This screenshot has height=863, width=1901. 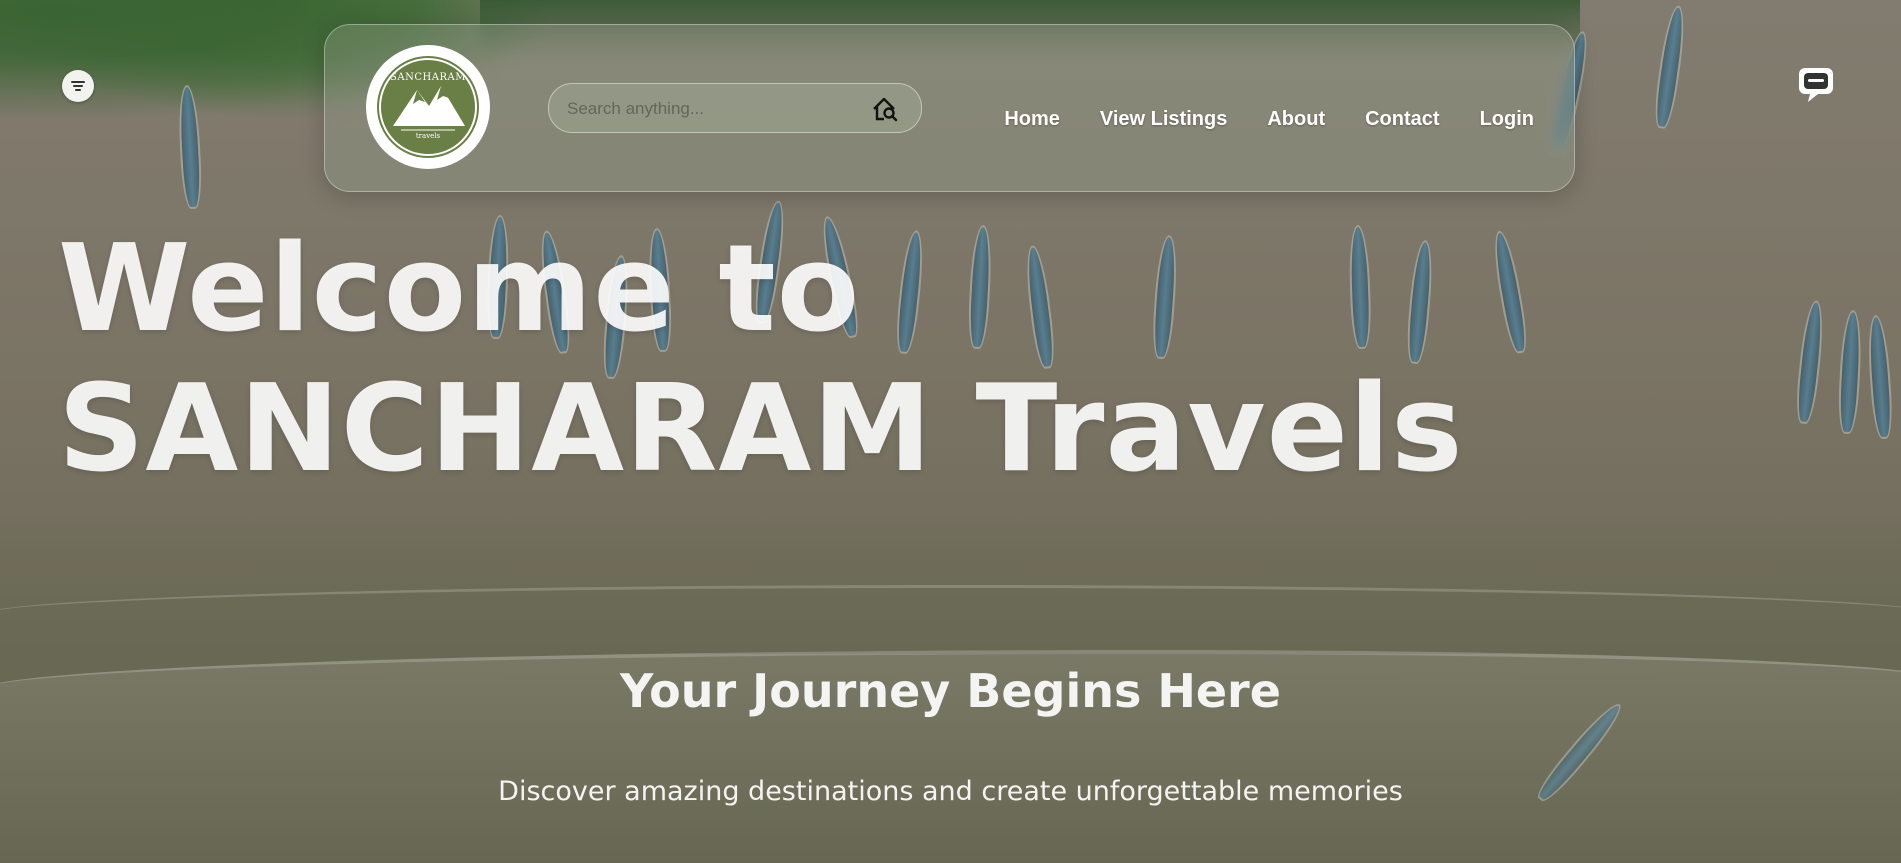 I want to click on logo: SANCHARAM travels, so click(x=428, y=107).